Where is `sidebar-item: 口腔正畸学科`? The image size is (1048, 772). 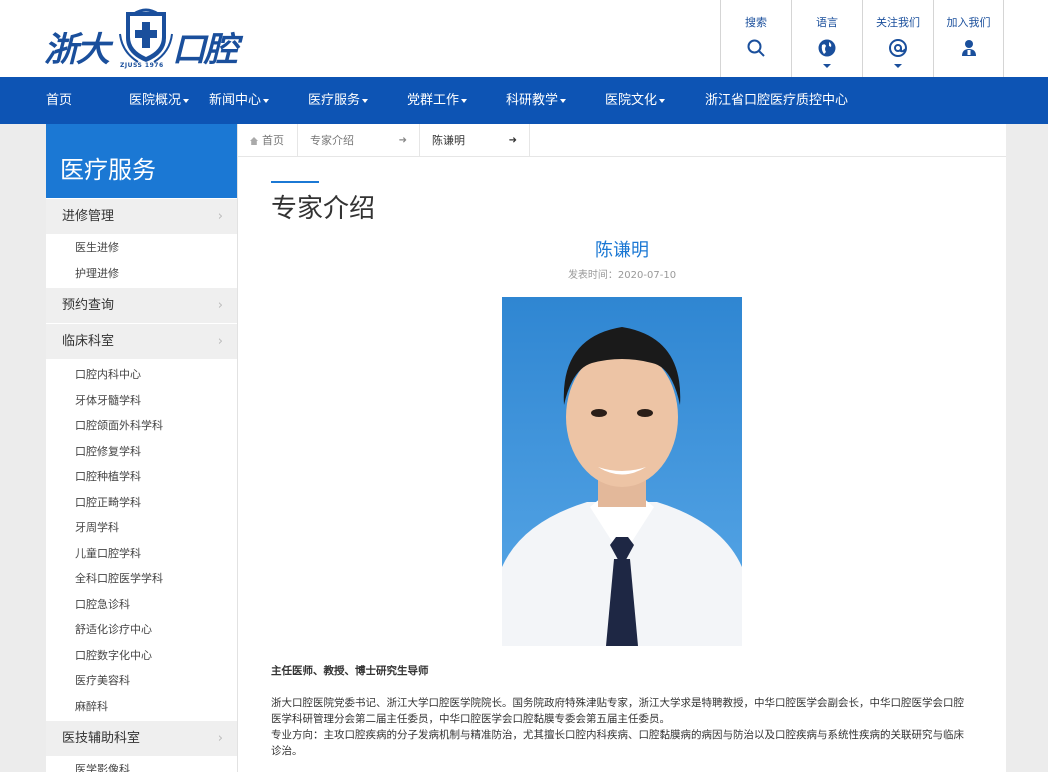
sidebar-item: 口腔正畸学科 is located at coordinates (141, 503).